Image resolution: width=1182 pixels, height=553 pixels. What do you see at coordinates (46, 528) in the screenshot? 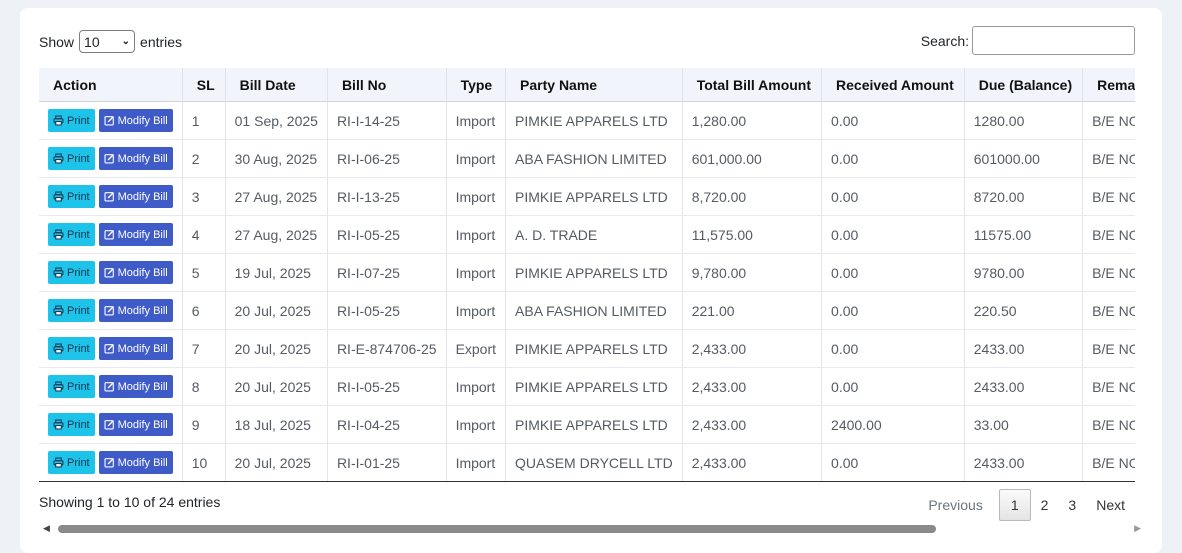
I see `scroll-left-arrow-icon: ◀` at bounding box center [46, 528].